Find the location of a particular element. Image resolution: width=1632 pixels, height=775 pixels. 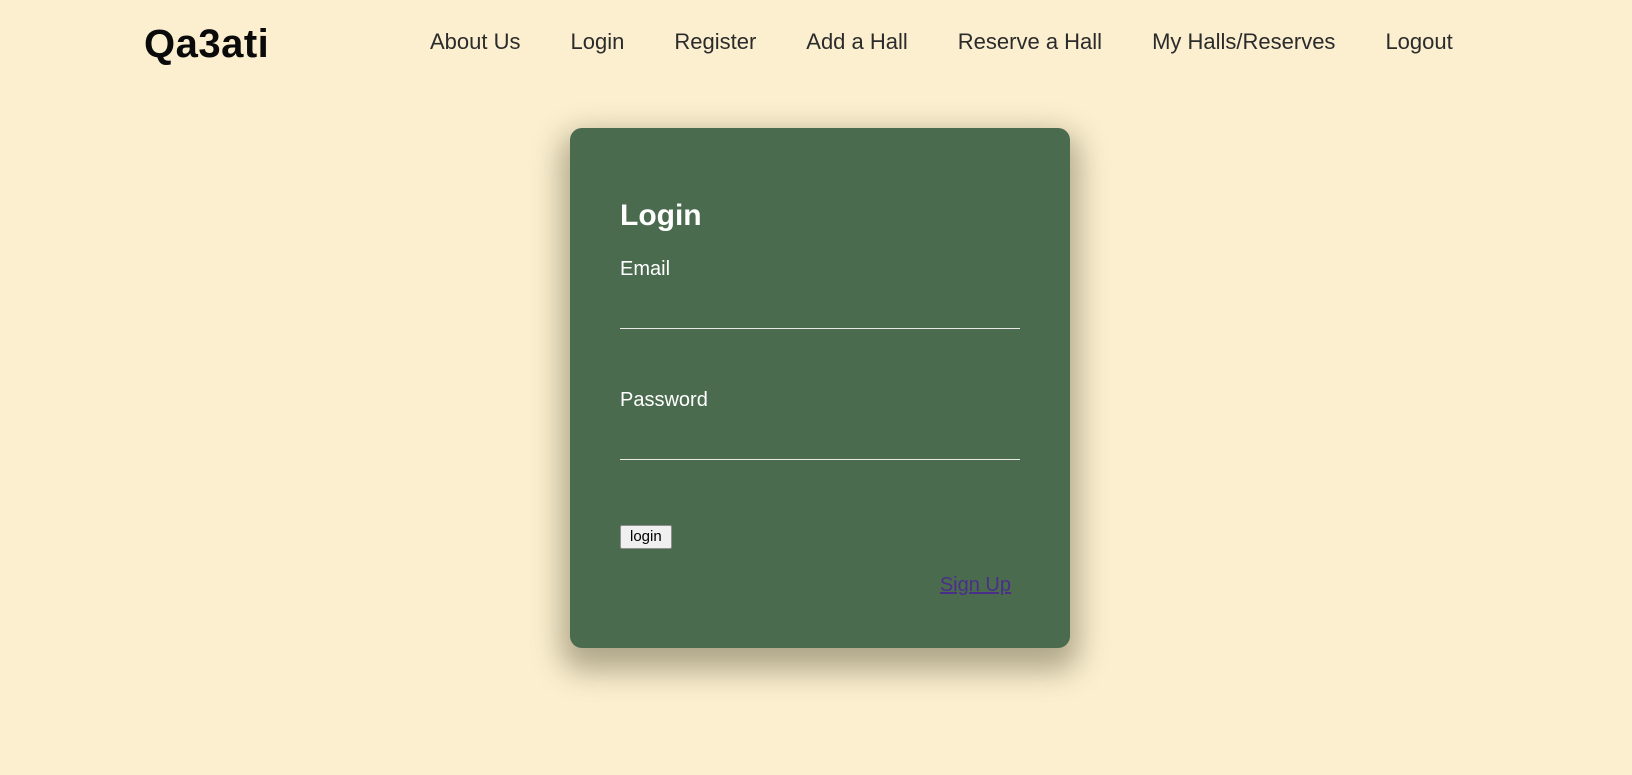

email-input is located at coordinates (820, 312).